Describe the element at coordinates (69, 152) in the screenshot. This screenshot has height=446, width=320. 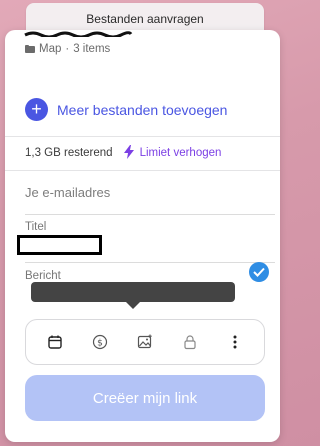
I see `storage-remaining: 1,3 GB resterend` at that location.